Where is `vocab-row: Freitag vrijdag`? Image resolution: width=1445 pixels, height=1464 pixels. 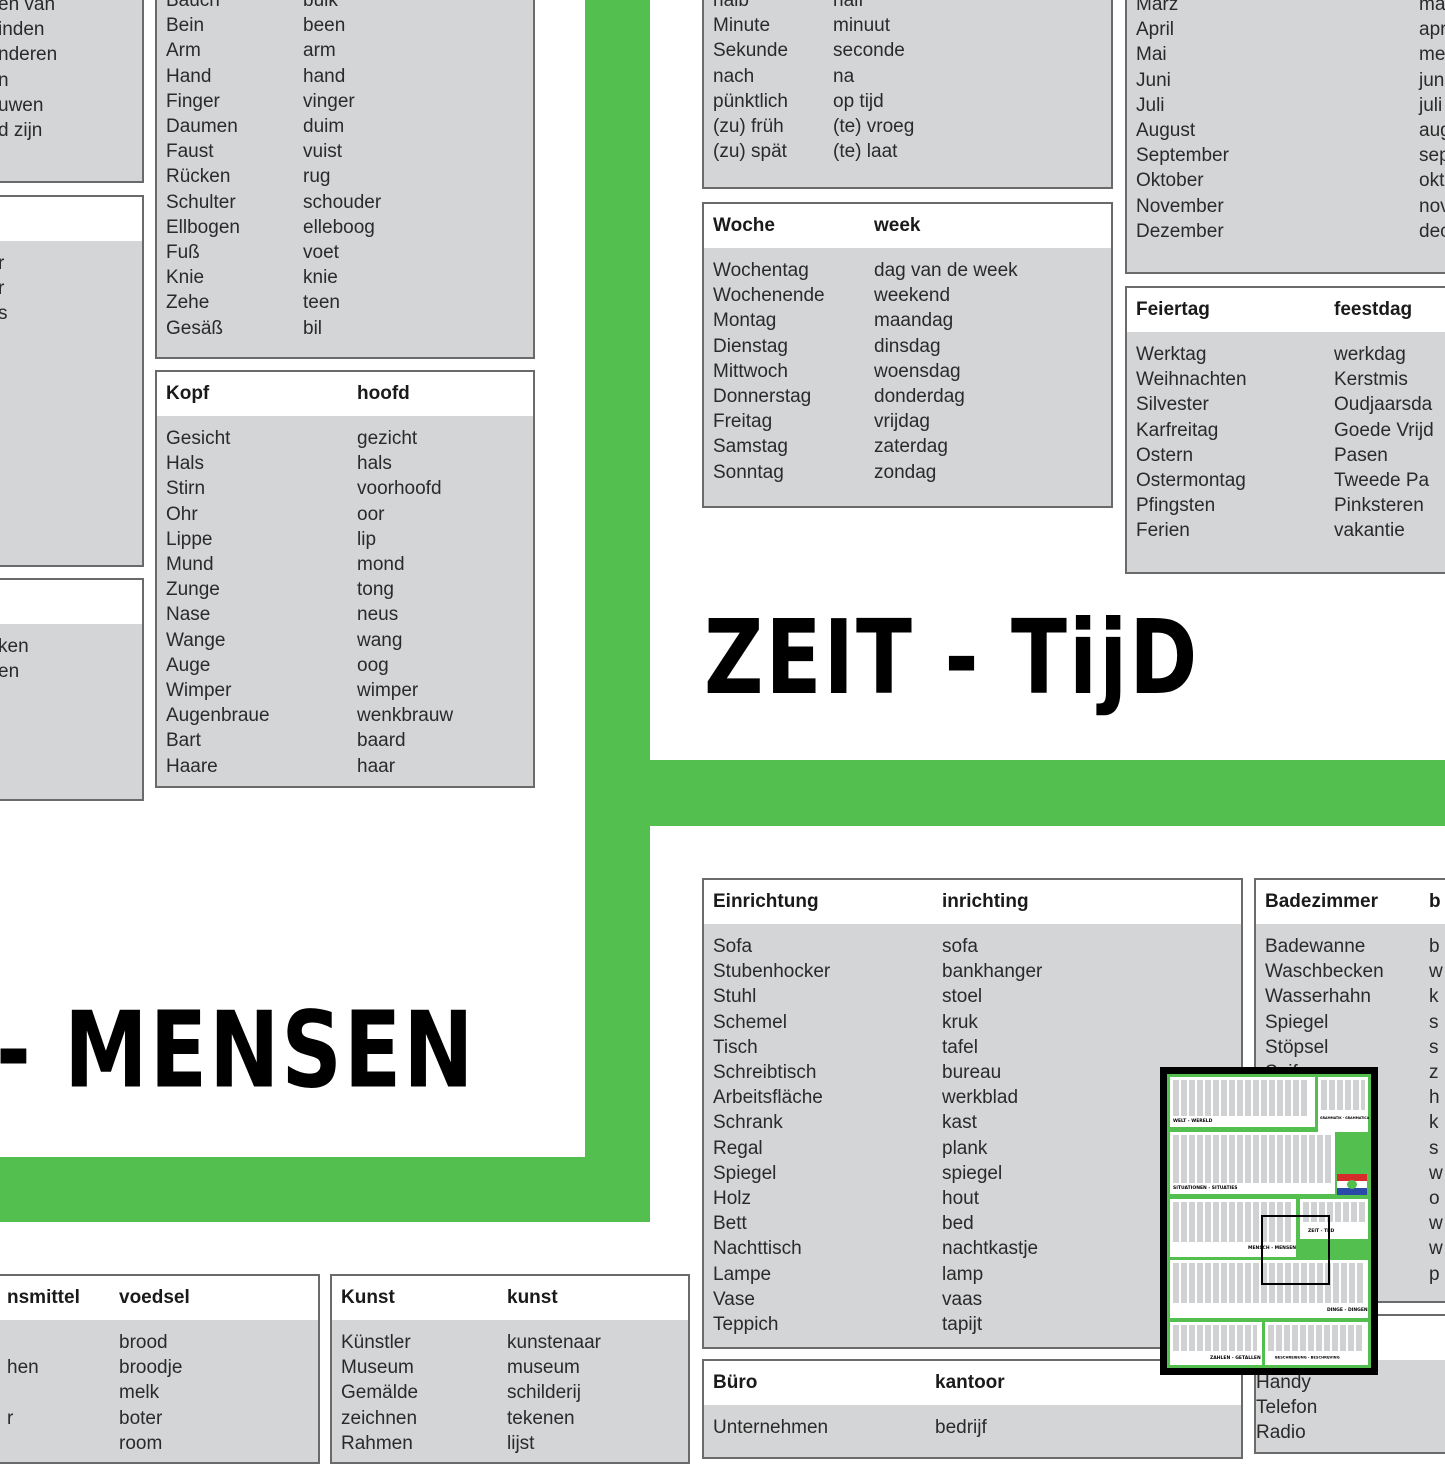 vocab-row: Freitag vrijdag is located at coordinates (907, 421).